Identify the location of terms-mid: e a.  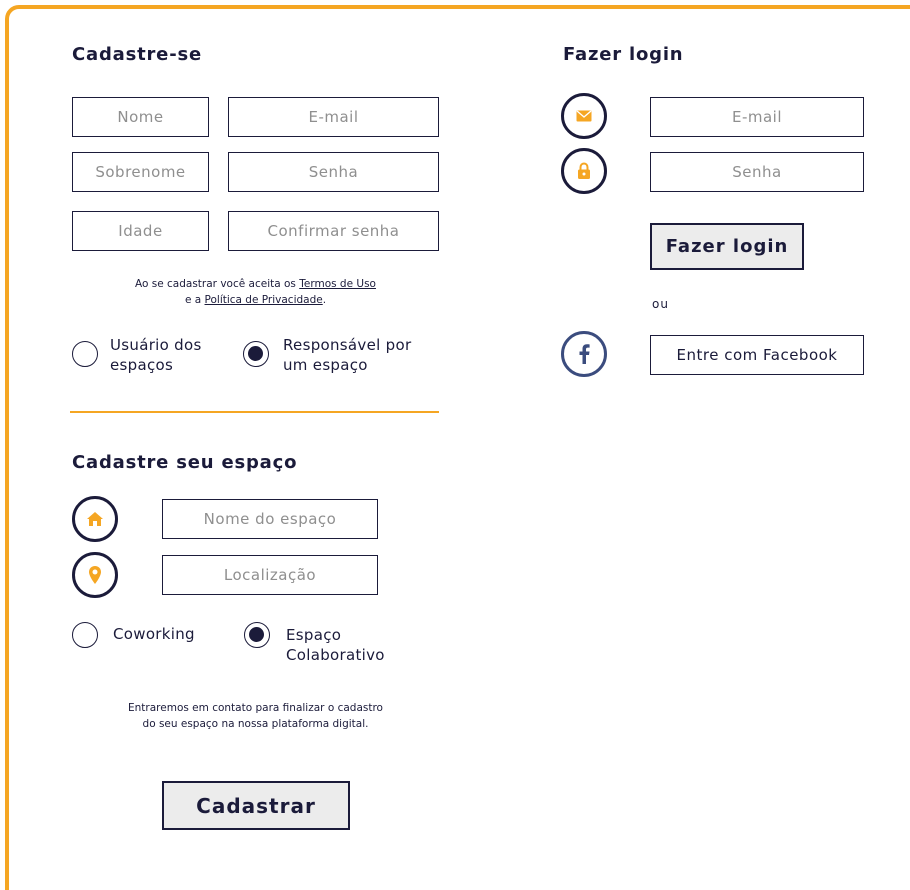
(194, 300).